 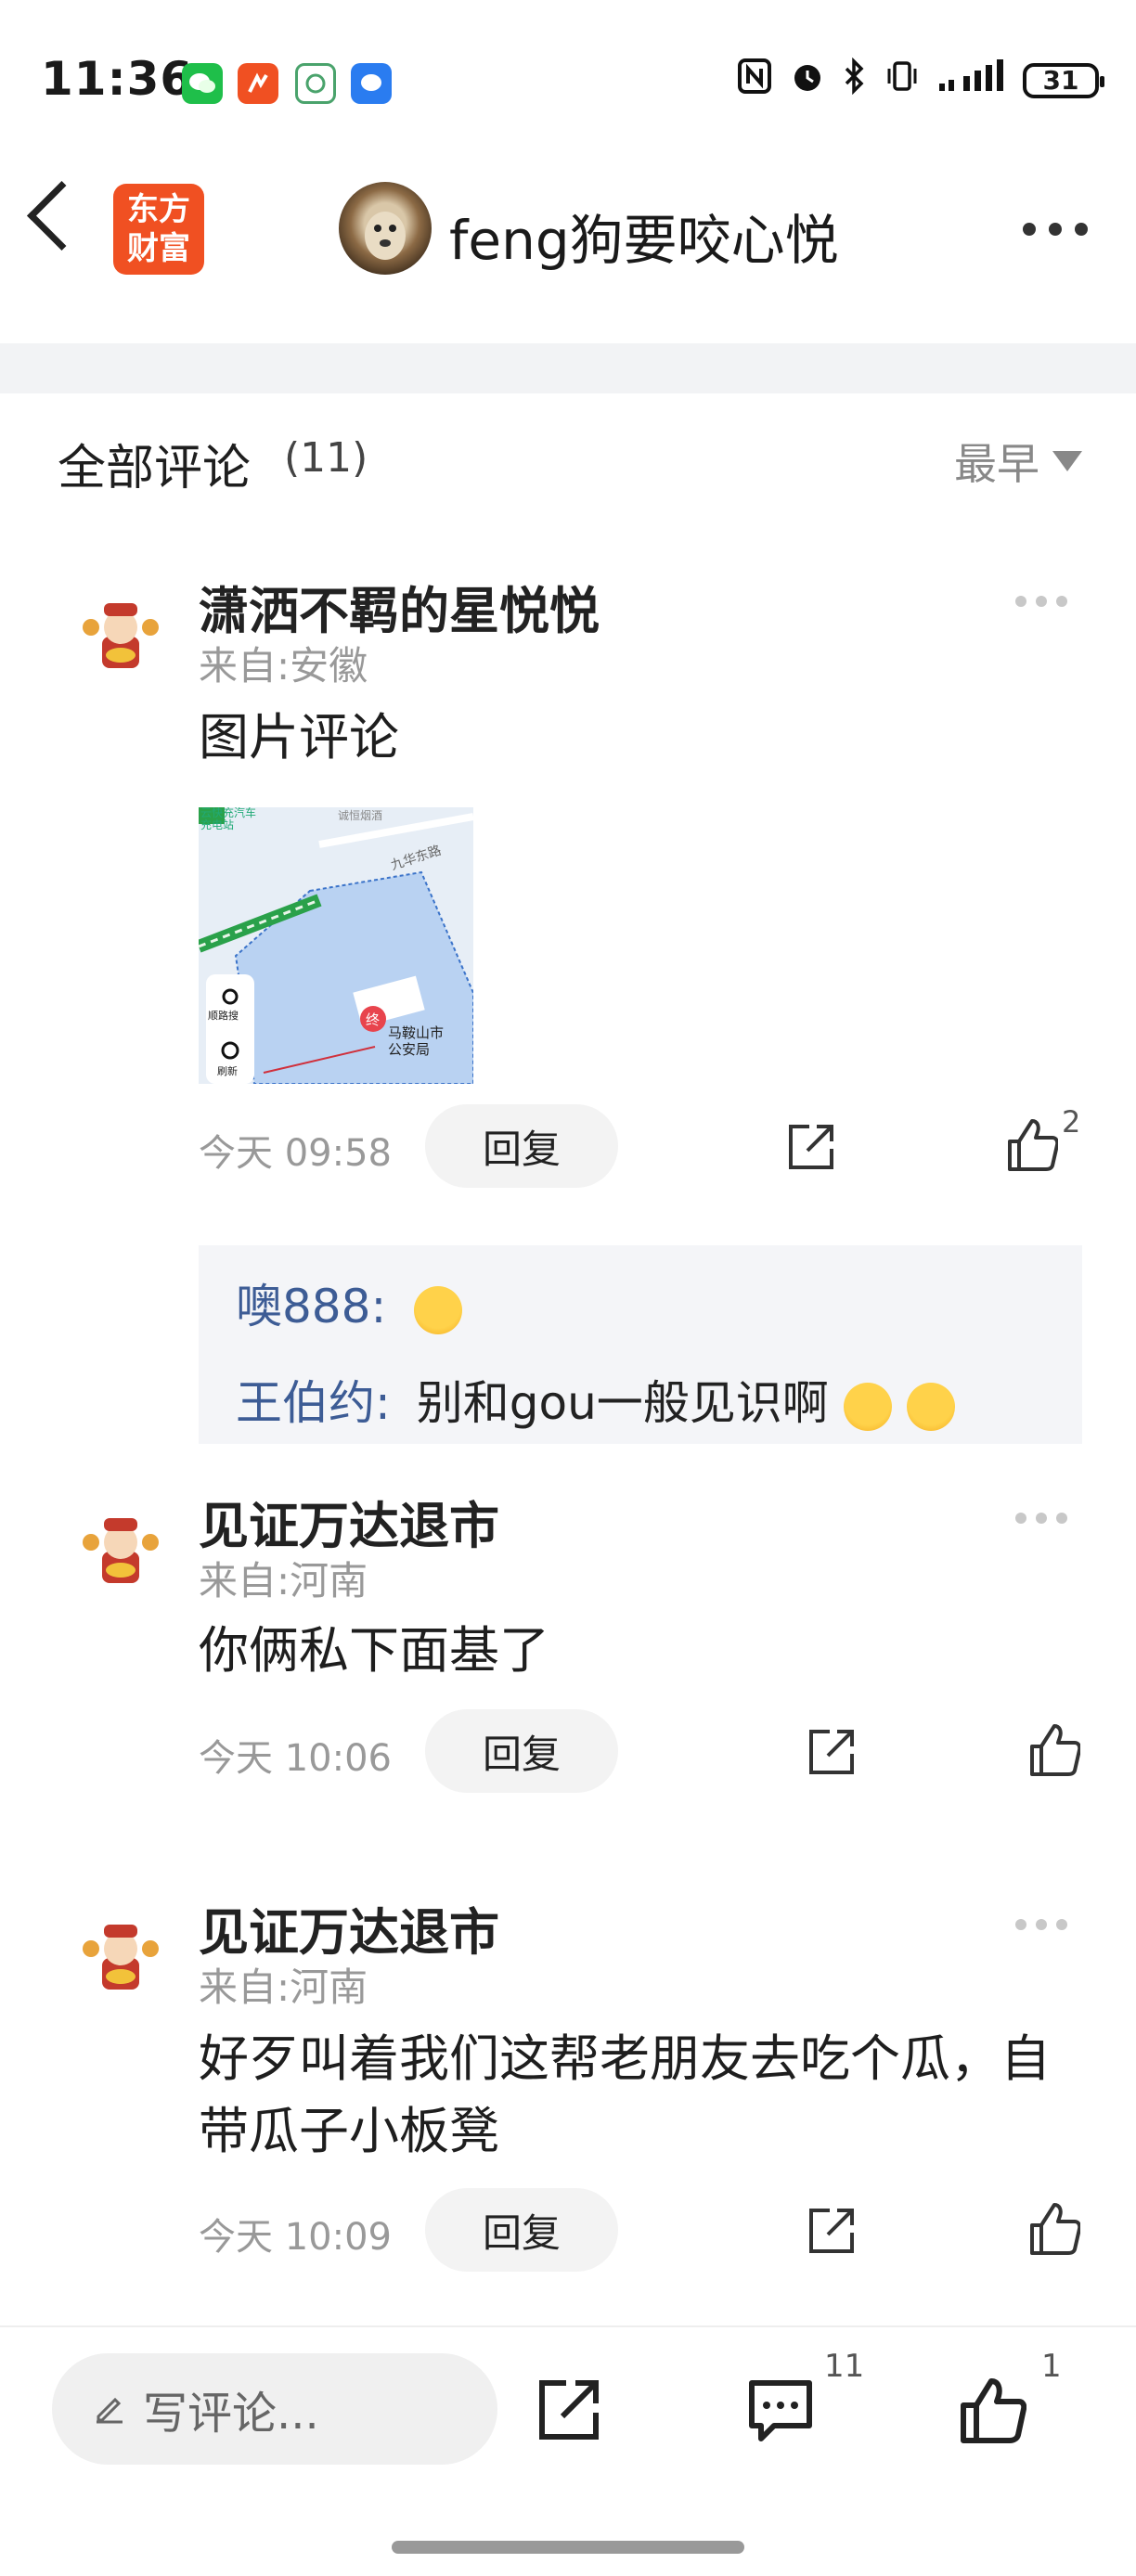 I want to click on brand-logo: 东方 财富, so click(x=158, y=230).